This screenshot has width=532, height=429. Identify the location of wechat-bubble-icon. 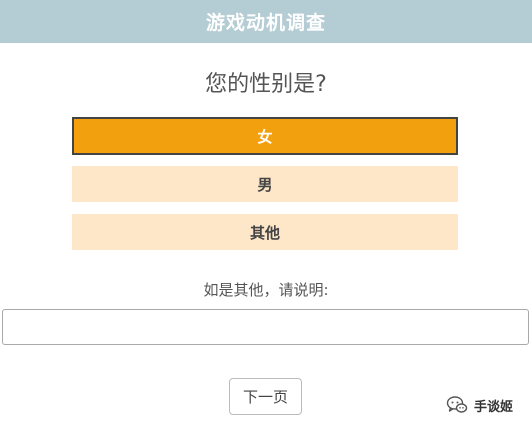
(457, 404).